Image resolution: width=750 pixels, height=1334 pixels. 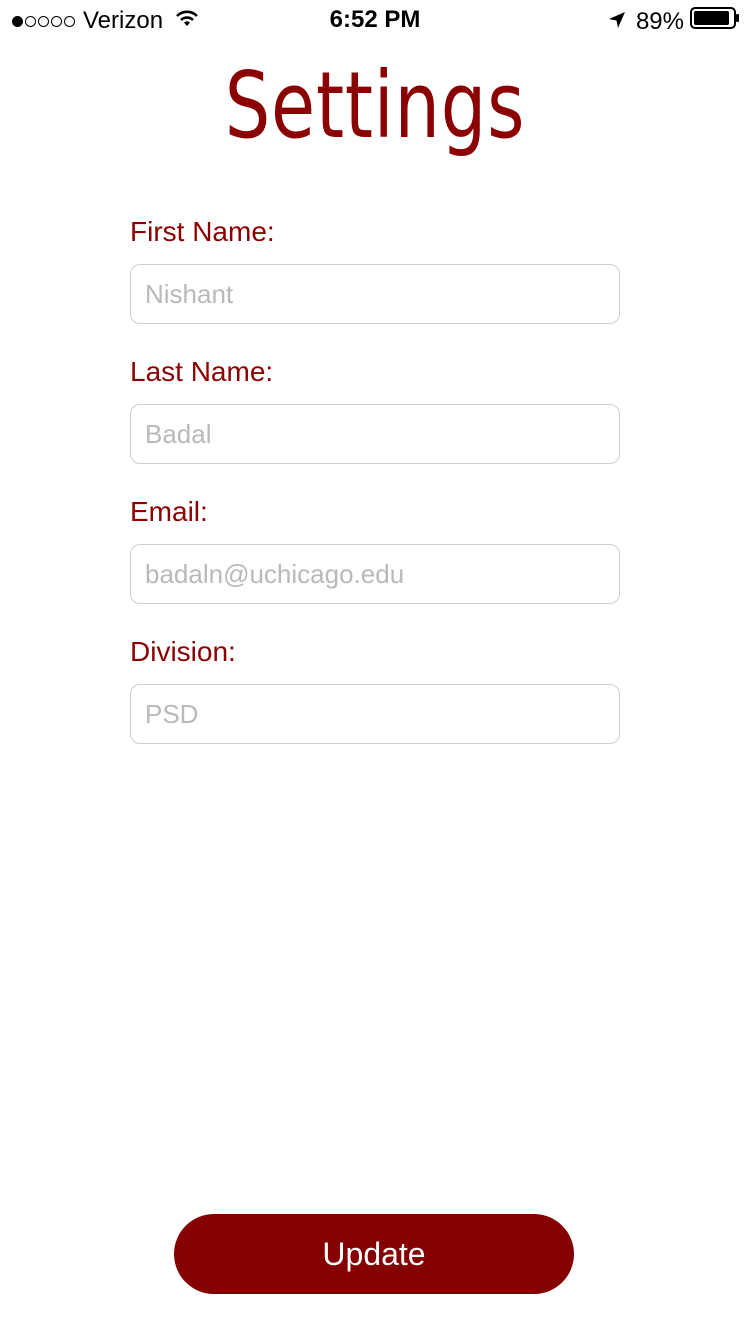 What do you see at coordinates (659, 21) in the screenshot?
I see `battery-percent: 89%` at bounding box center [659, 21].